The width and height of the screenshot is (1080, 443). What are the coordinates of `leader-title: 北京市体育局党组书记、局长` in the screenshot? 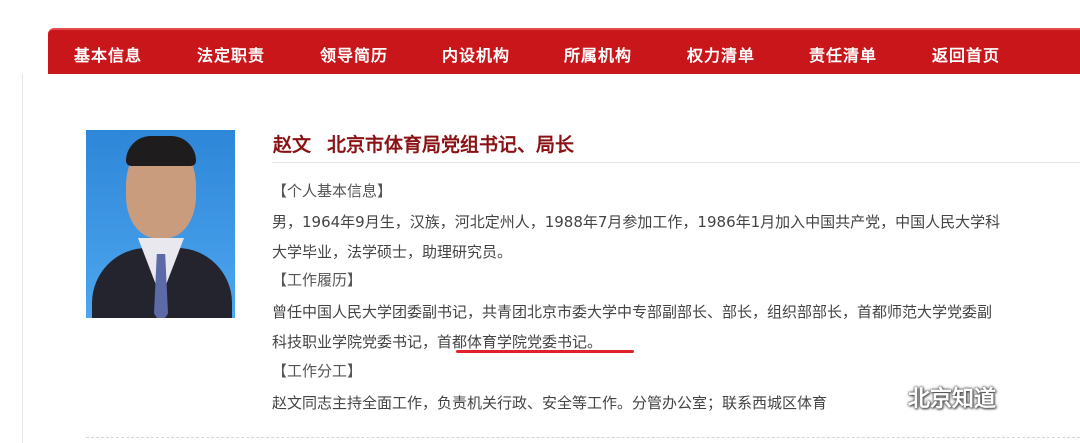 It's located at (451, 145).